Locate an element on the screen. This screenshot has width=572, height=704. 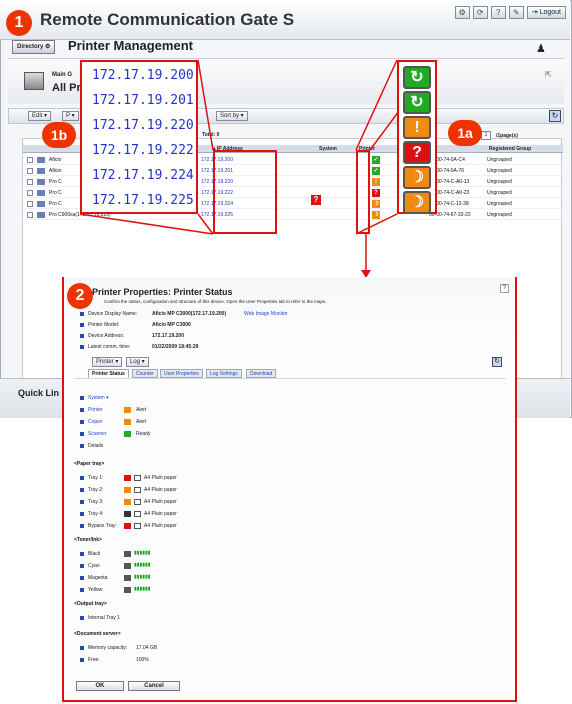
output-tray-value: Internal Tray 1 is located at coordinates (104, 618).